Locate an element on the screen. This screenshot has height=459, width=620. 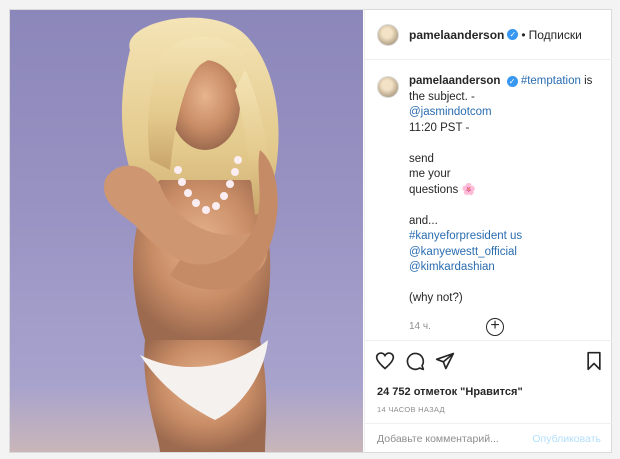
caption-line: the subject. - is located at coordinates (442, 96).